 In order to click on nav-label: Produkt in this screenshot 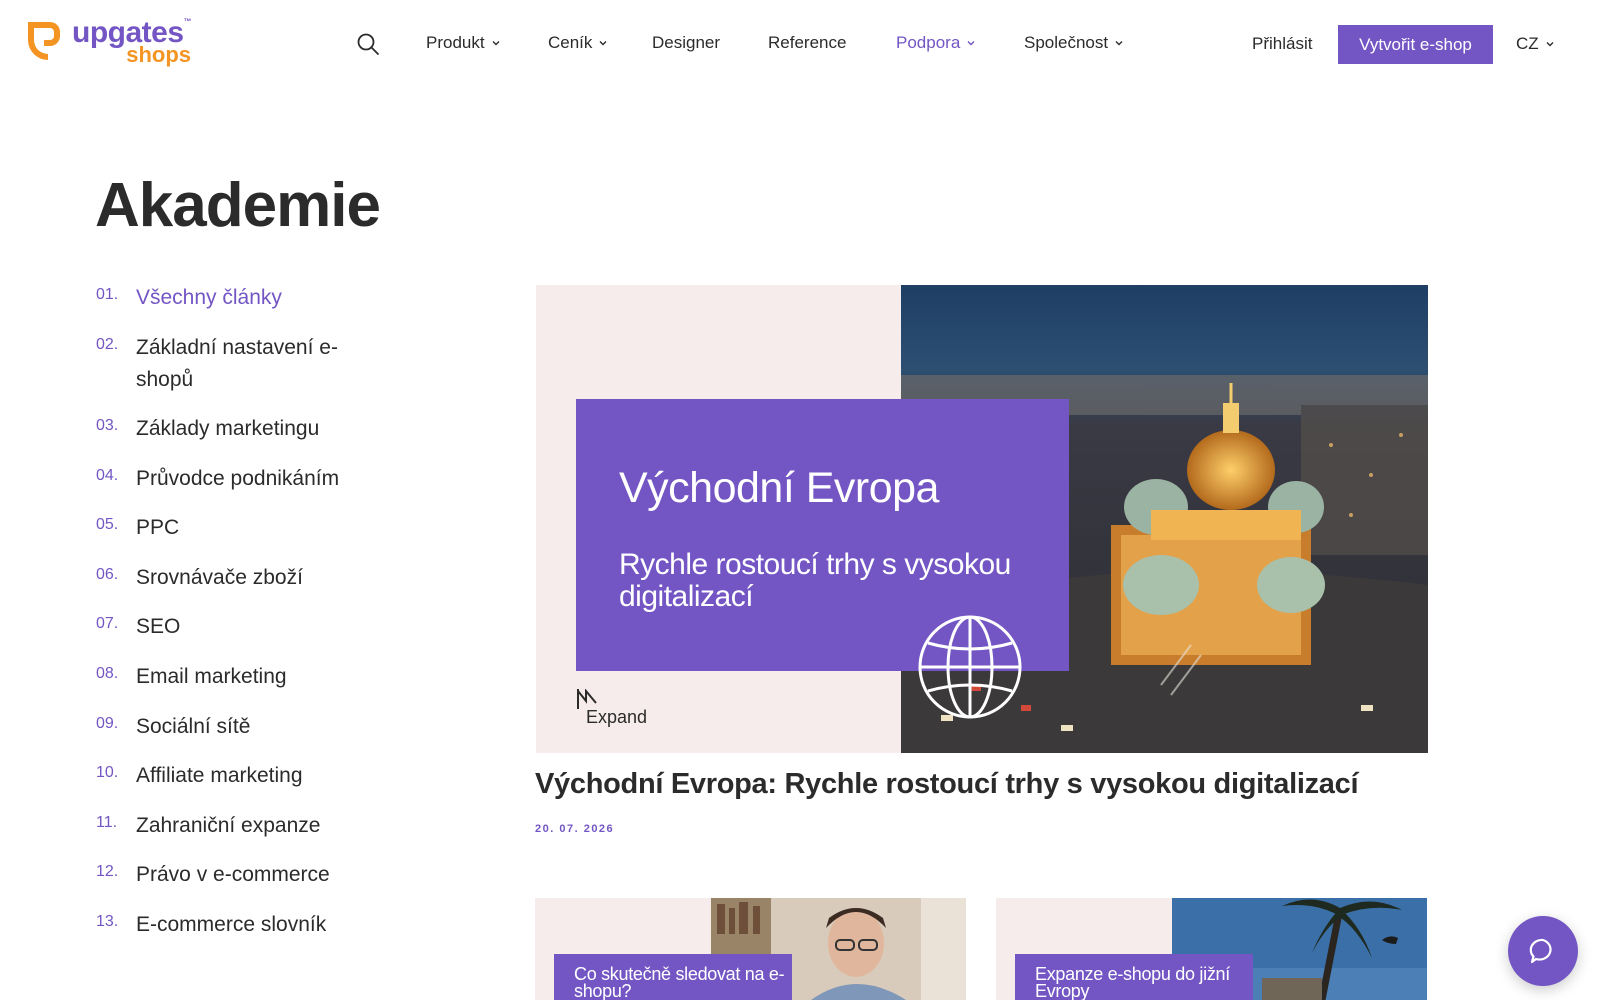, I will do `click(455, 42)`.